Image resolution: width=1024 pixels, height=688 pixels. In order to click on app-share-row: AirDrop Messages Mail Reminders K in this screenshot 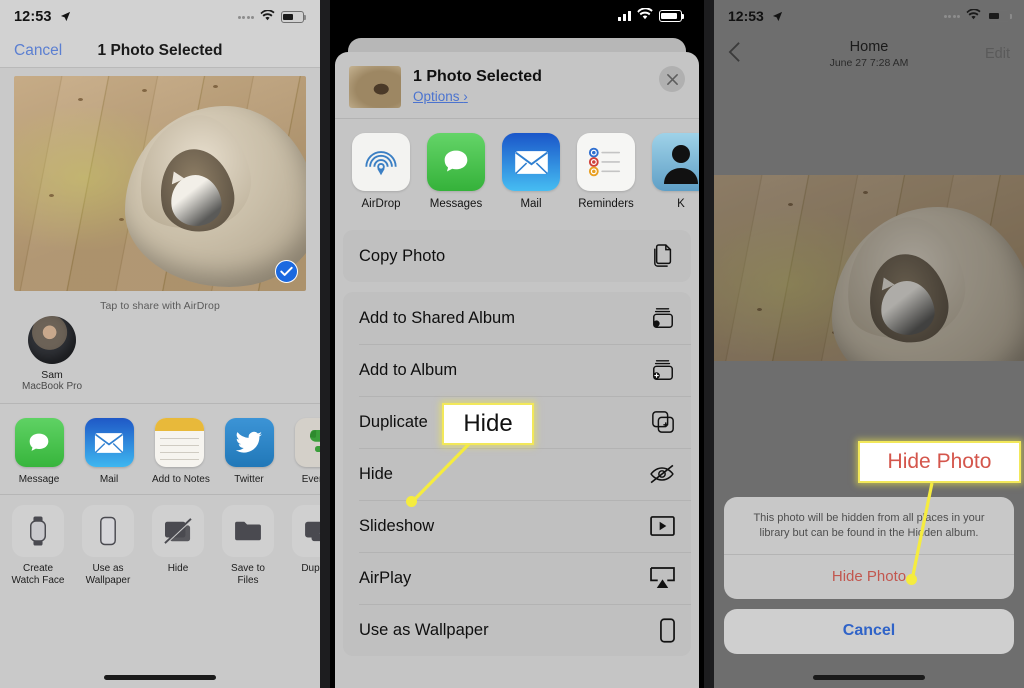, I will do `click(517, 169)`.